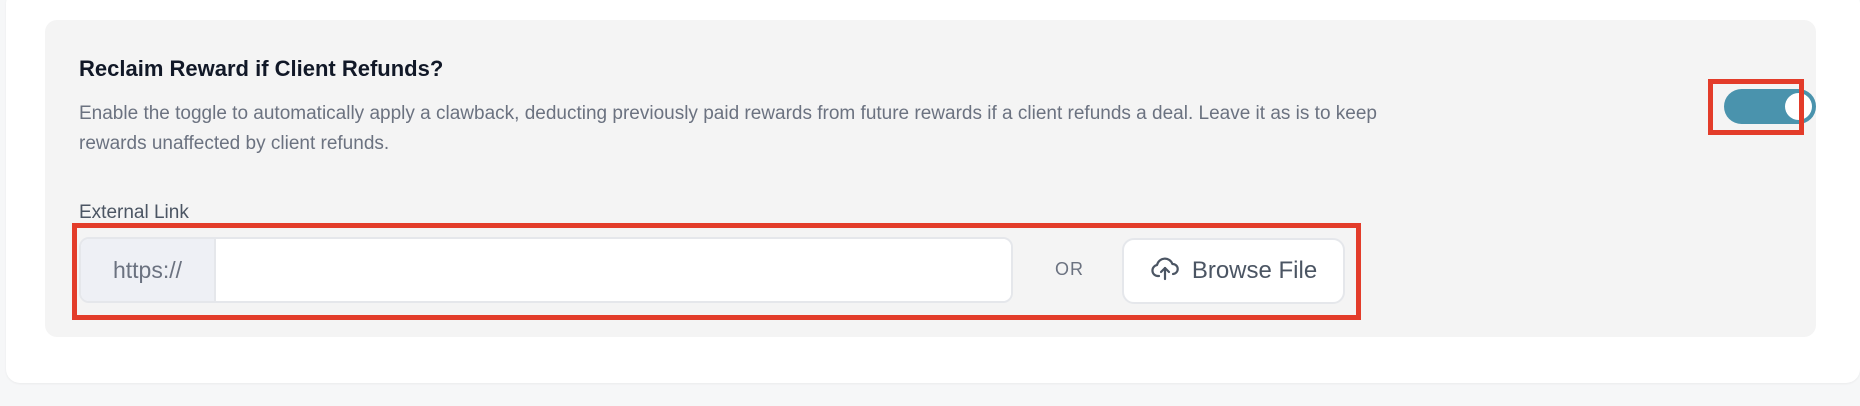 This screenshot has width=1860, height=406. What do you see at coordinates (1069, 269) in the screenshot?
I see `or-separator: OR` at bounding box center [1069, 269].